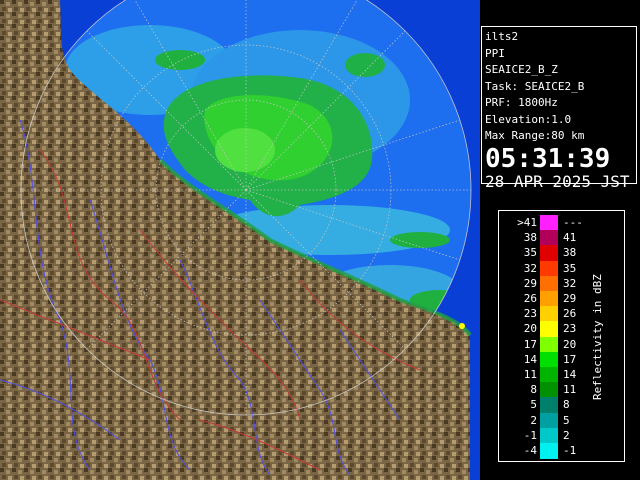 The image size is (640, 480). What do you see at coordinates (530, 435) in the screenshot?
I see `legend-low-value: -1` at bounding box center [530, 435].